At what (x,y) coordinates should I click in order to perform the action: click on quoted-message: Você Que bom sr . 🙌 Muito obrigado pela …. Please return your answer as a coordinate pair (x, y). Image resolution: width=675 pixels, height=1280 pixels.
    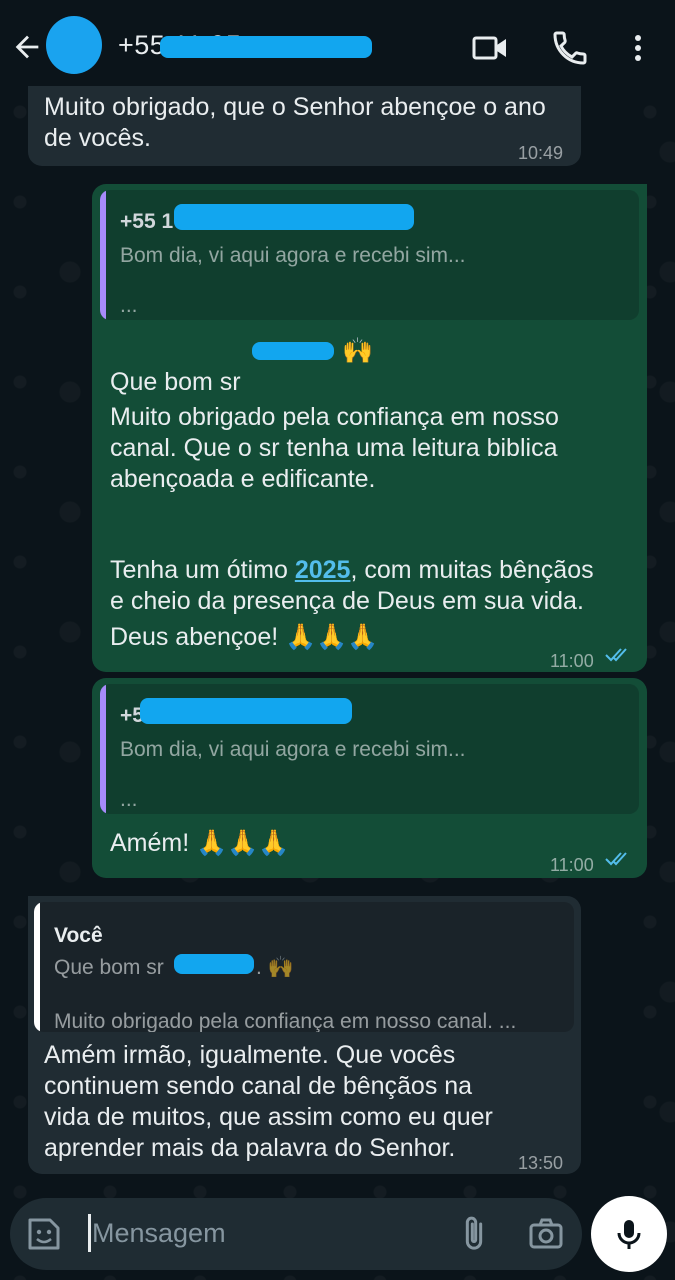
    Looking at the image, I should click on (304, 967).